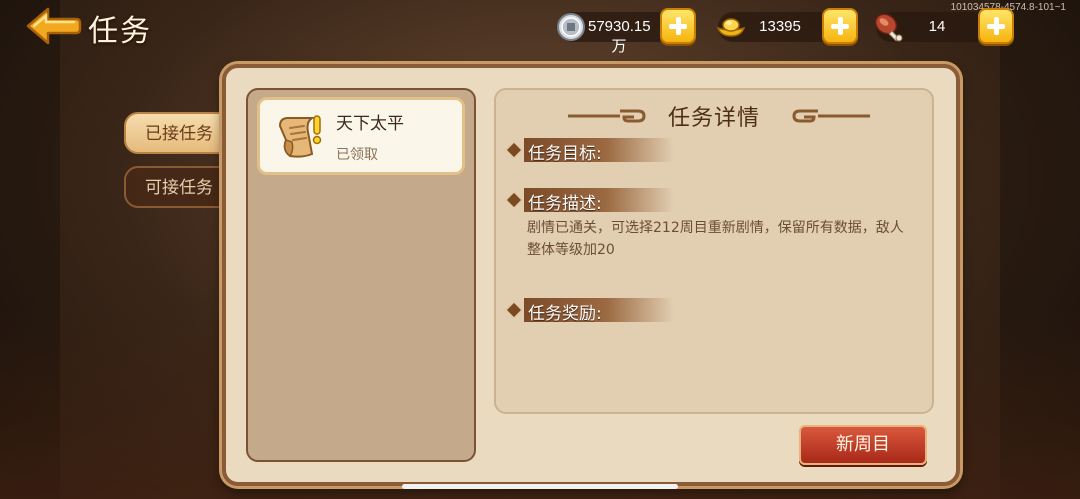 Image resolution: width=1080 pixels, height=499 pixels. I want to click on add-gold-button, so click(840, 26).